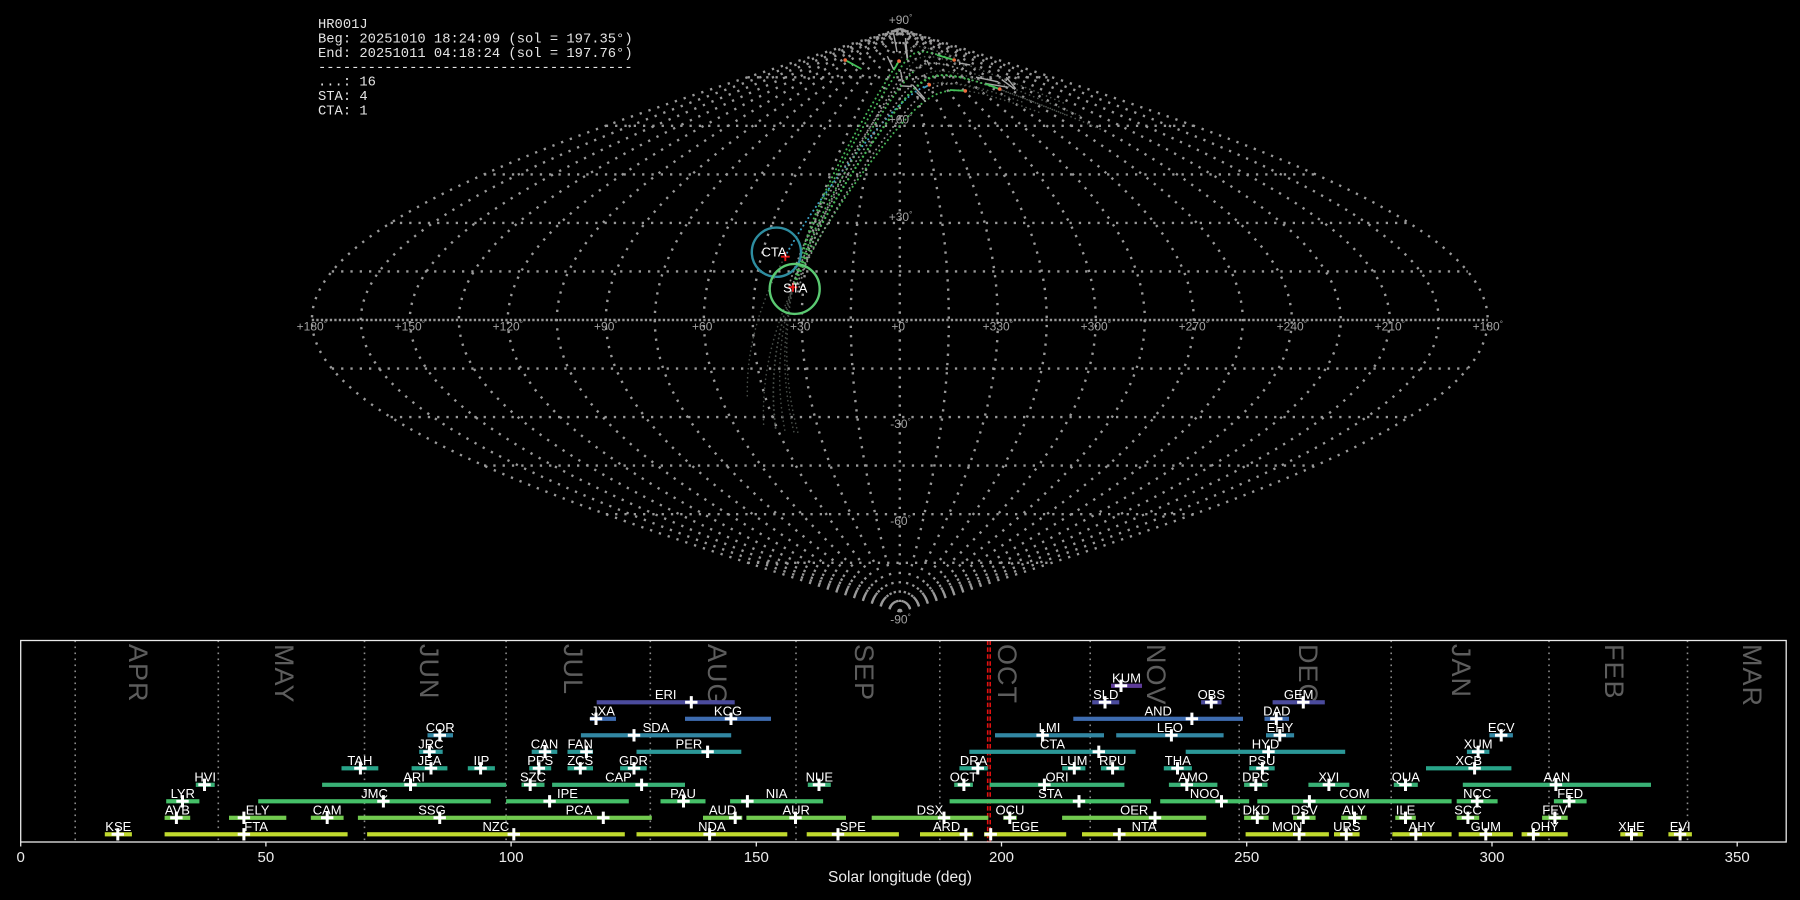  What do you see at coordinates (1390, 327) in the screenshot?
I see `svg-text: +210°` at bounding box center [1390, 327].